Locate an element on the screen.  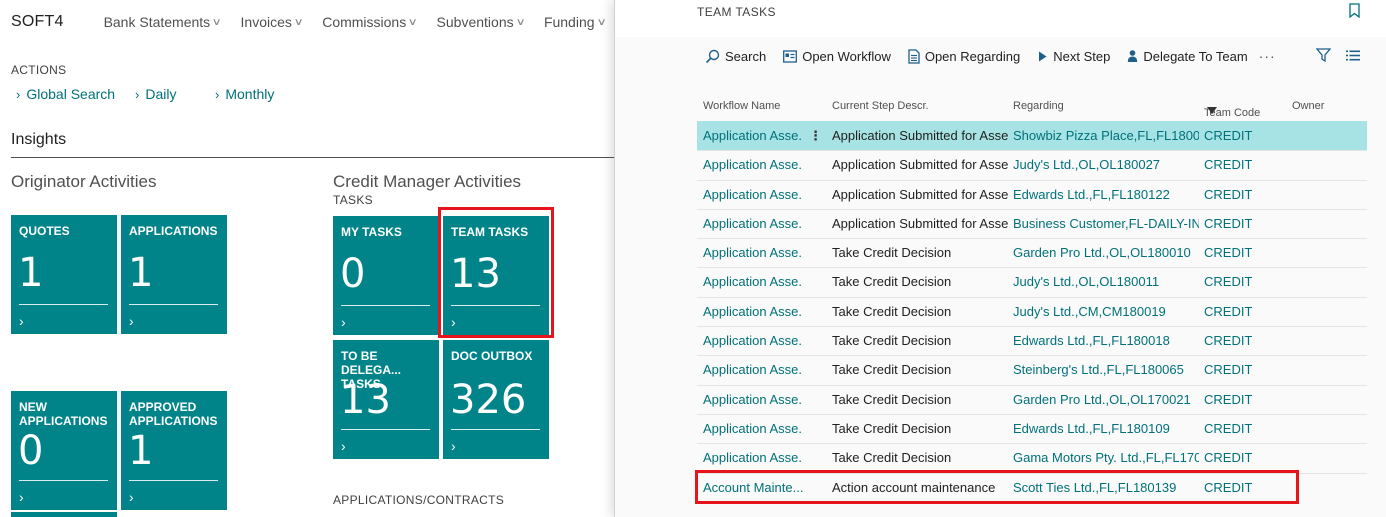
search-button: Search is located at coordinates (735, 56).